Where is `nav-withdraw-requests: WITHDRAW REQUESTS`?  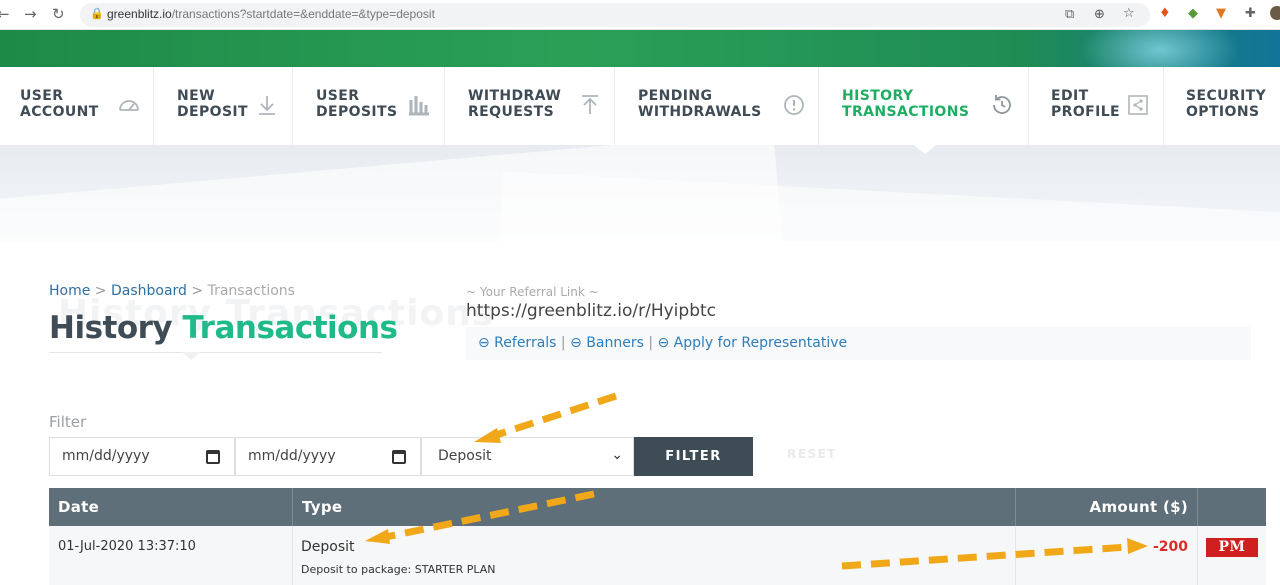 nav-withdraw-requests: WITHDRAW REQUESTS is located at coordinates (530, 106).